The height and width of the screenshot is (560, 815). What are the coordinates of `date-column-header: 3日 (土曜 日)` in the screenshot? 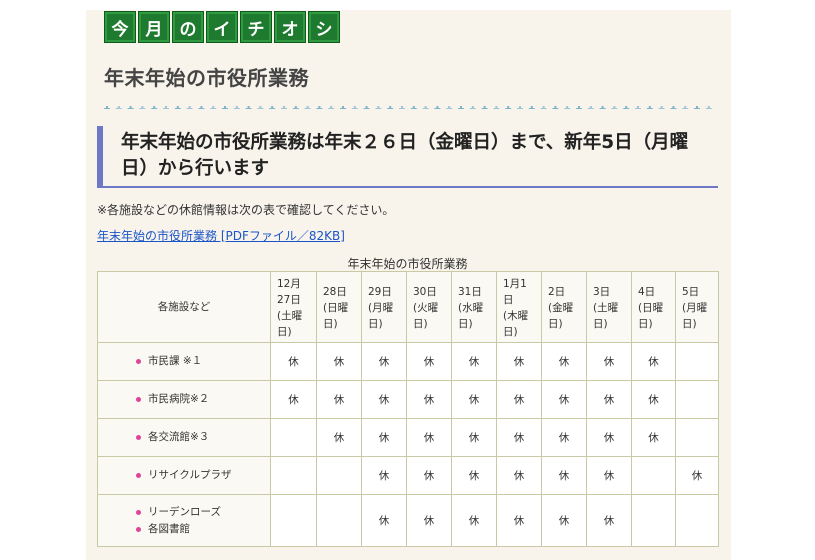 It's located at (609, 307).